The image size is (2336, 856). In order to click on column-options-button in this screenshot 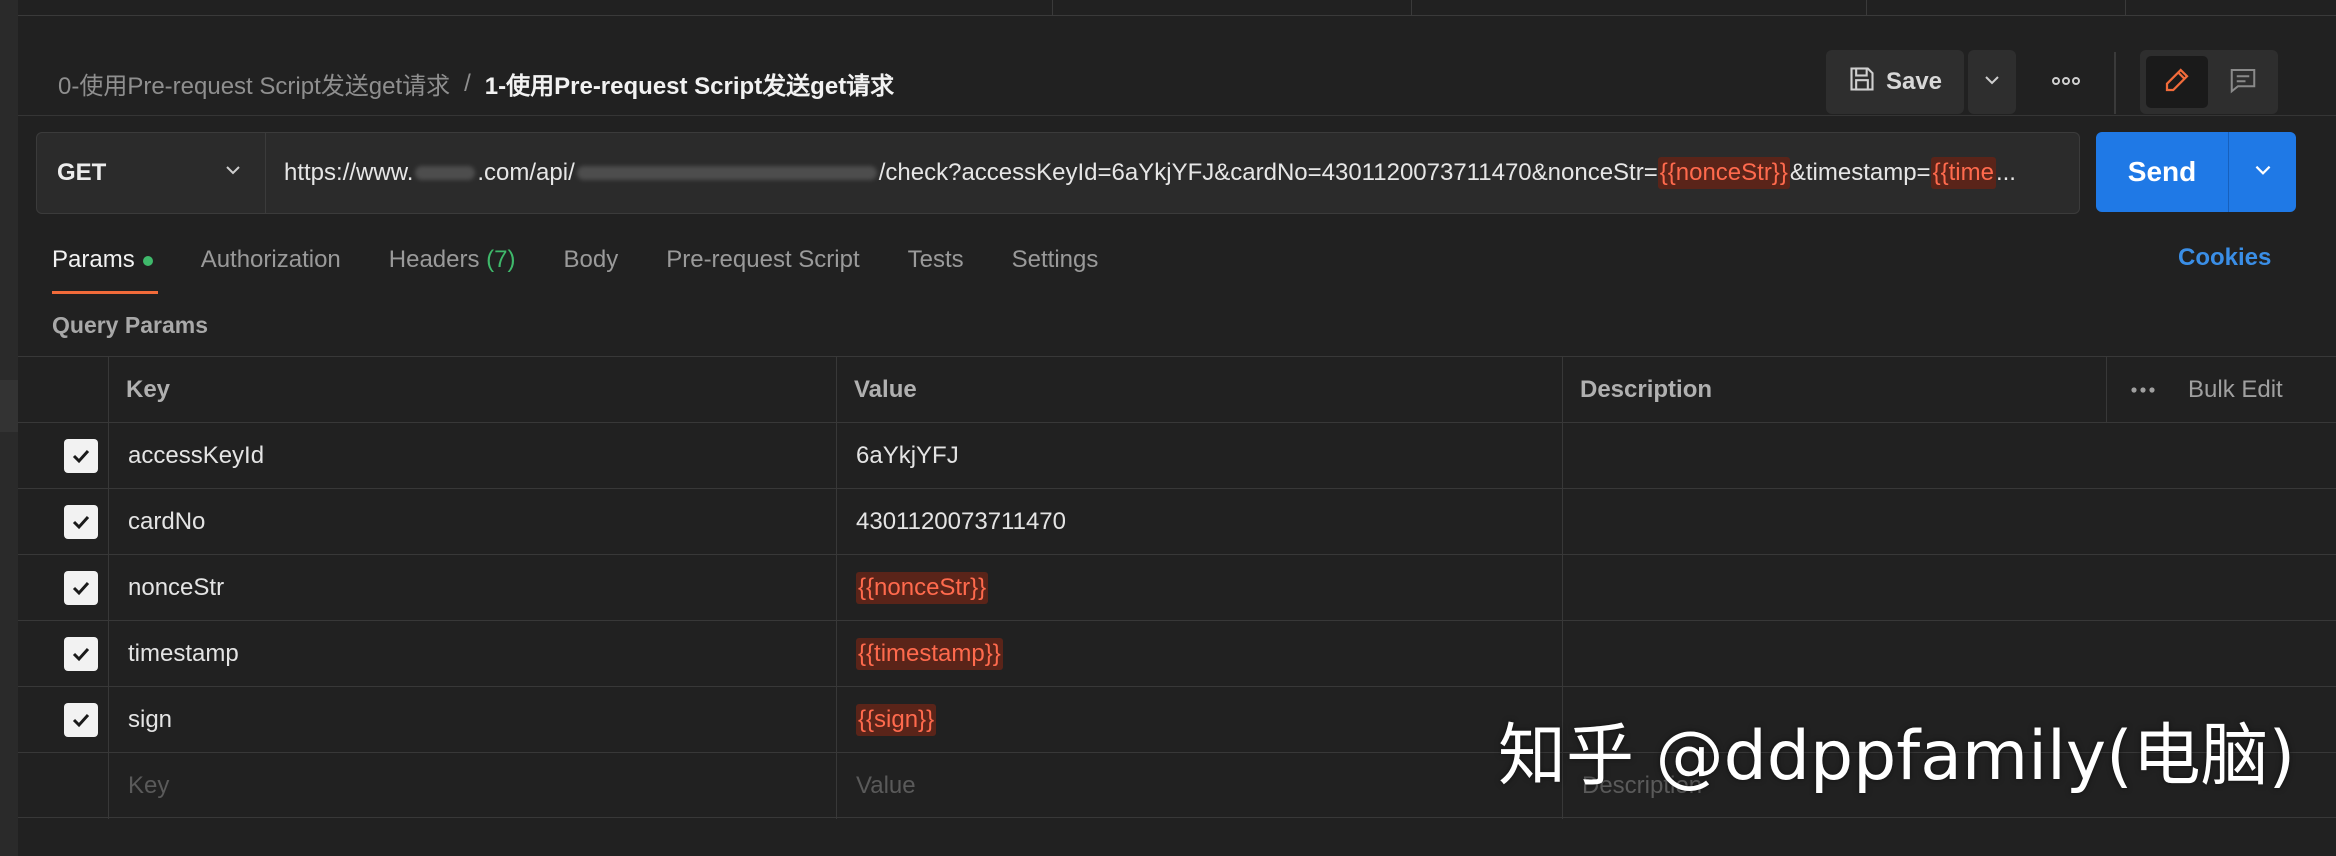, I will do `click(2143, 390)`.